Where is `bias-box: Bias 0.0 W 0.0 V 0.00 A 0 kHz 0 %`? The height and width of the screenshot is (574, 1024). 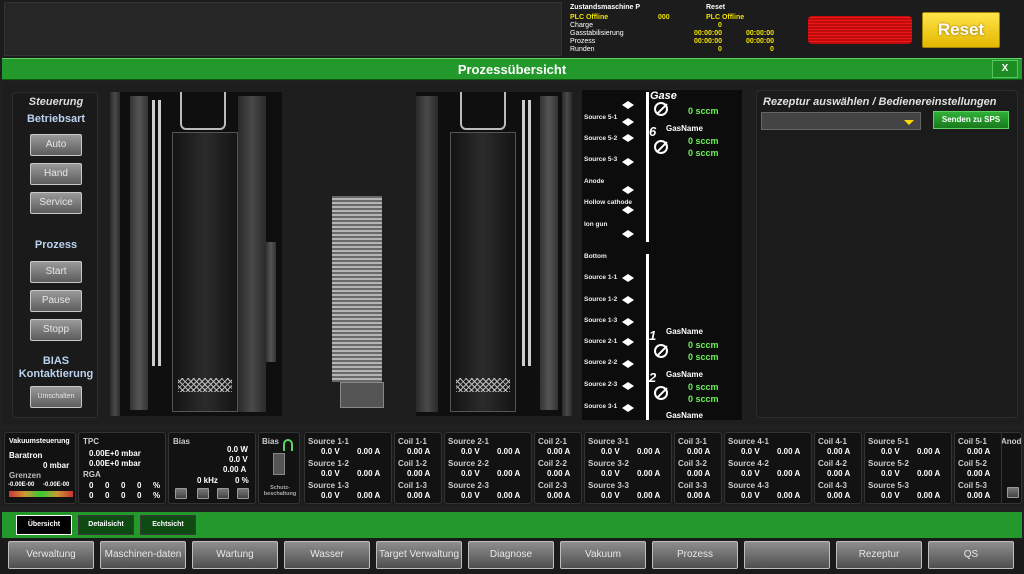 bias-box: Bias 0.0 W 0.0 V 0.00 A 0 kHz 0 % is located at coordinates (212, 468).